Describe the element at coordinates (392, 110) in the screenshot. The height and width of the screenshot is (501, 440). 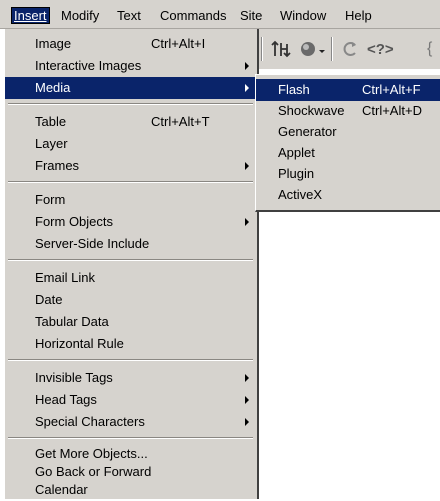
I see `menu-item-shortcut: Ctrl+Alt+D` at that location.